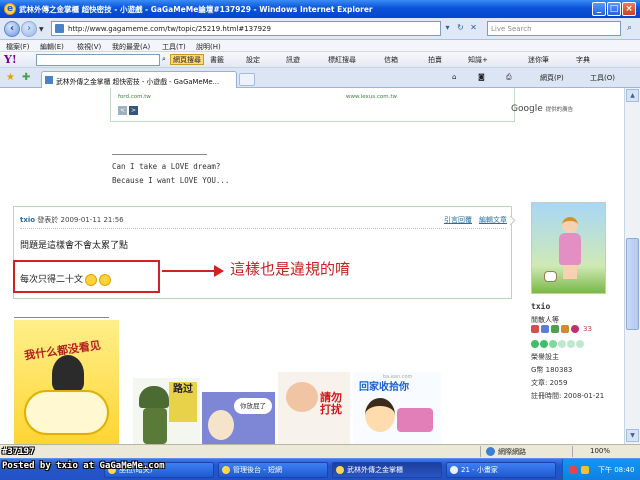 The image size is (640, 480). What do you see at coordinates (632, 284) in the screenshot?
I see `scrollbar-thumb` at bounding box center [632, 284].